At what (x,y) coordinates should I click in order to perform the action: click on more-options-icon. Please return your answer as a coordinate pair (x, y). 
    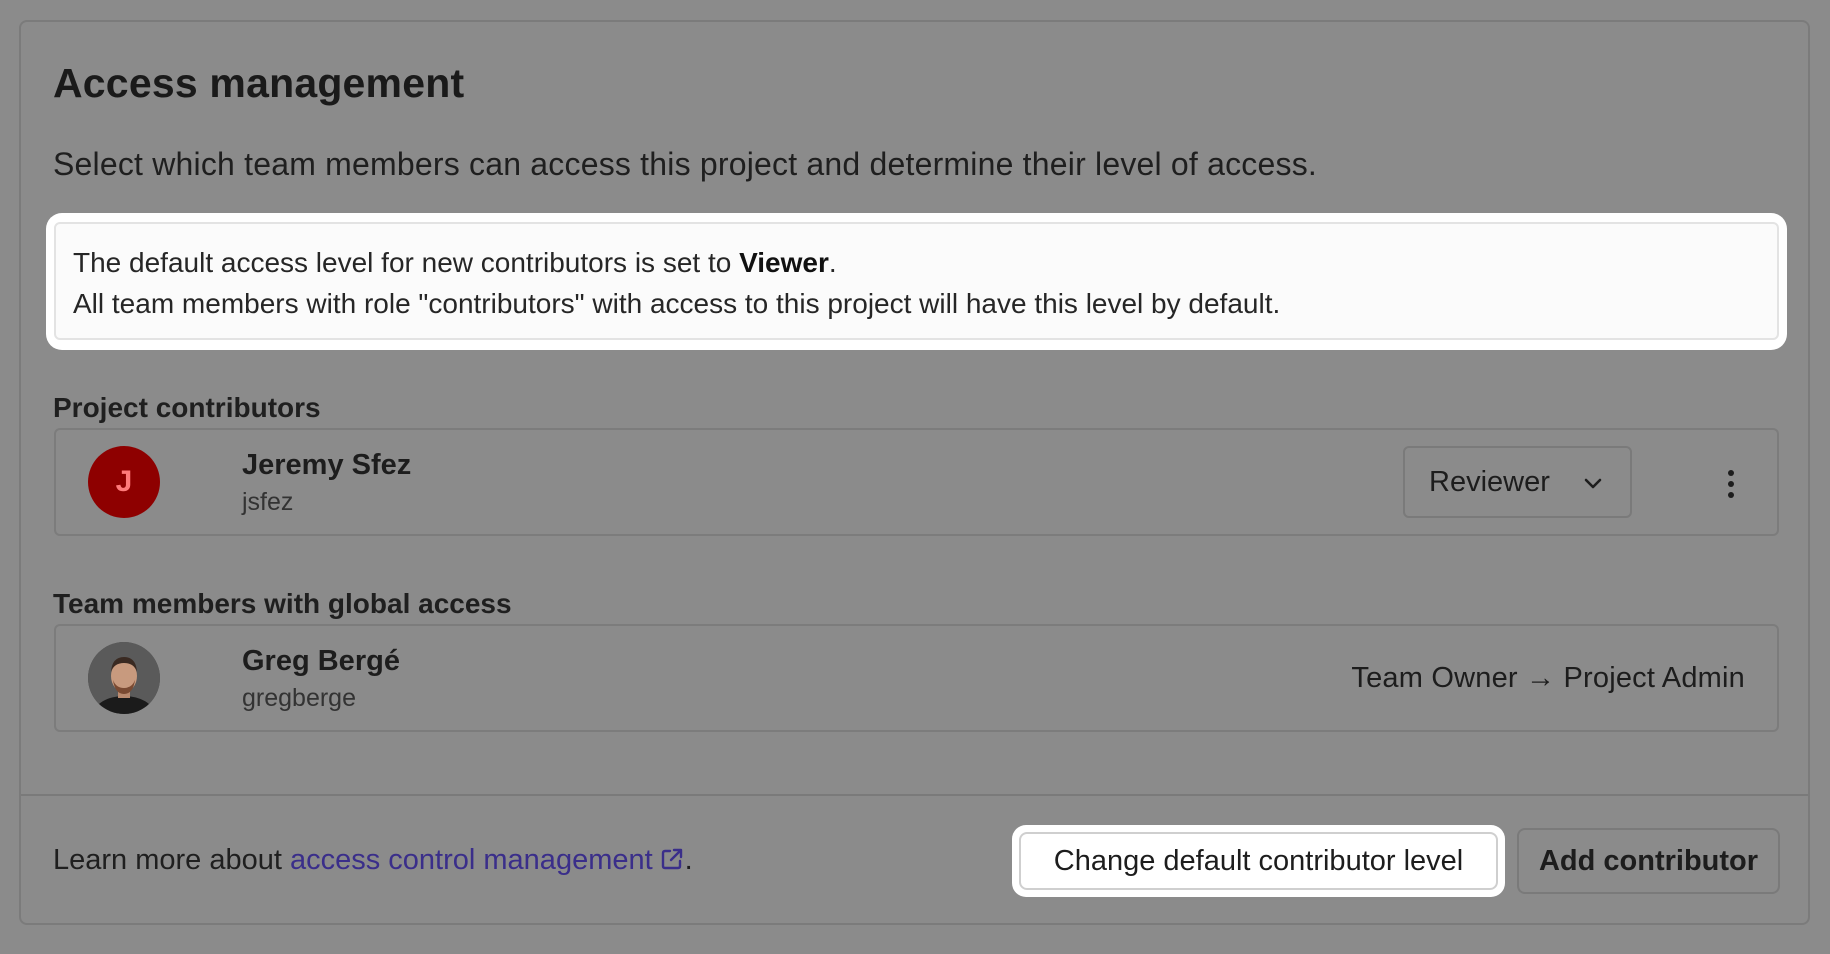
    Looking at the image, I should click on (1731, 484).